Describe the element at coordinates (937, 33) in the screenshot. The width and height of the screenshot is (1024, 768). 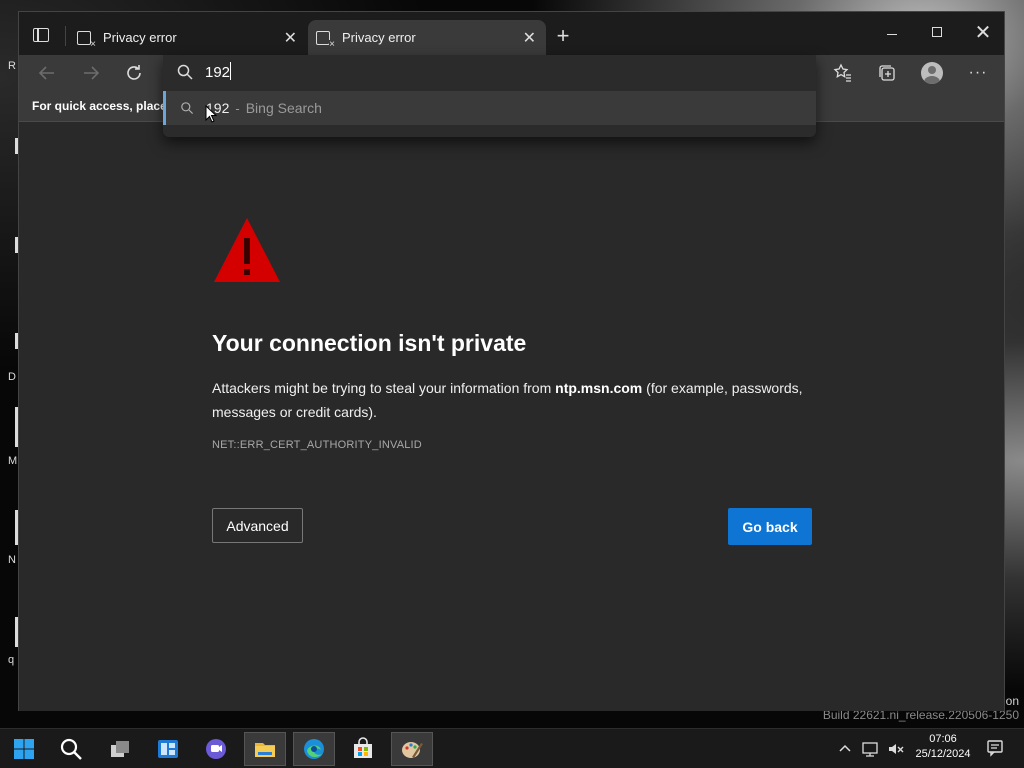
I see `maximize-button` at that location.